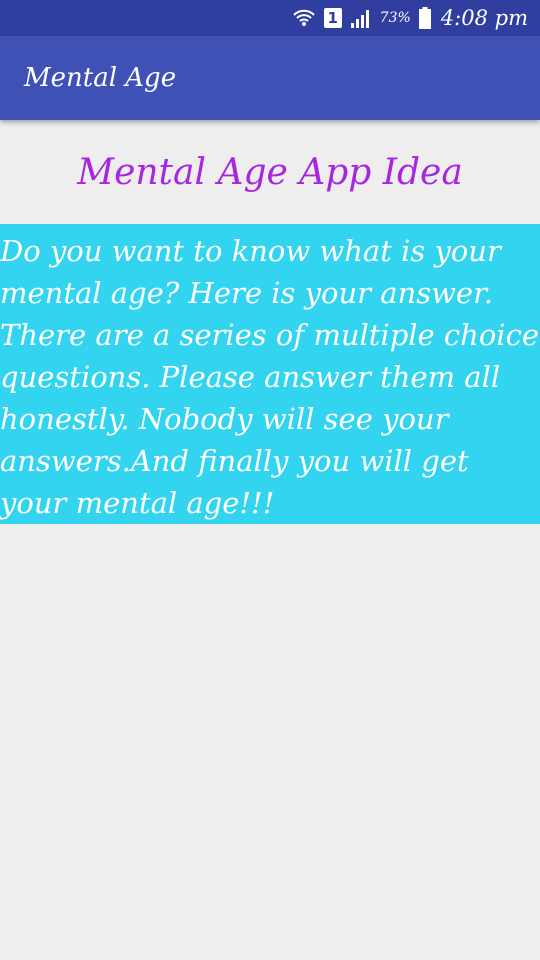 The height and width of the screenshot is (960, 540). Describe the element at coordinates (304, 18) in the screenshot. I see `wifi-icon` at that location.